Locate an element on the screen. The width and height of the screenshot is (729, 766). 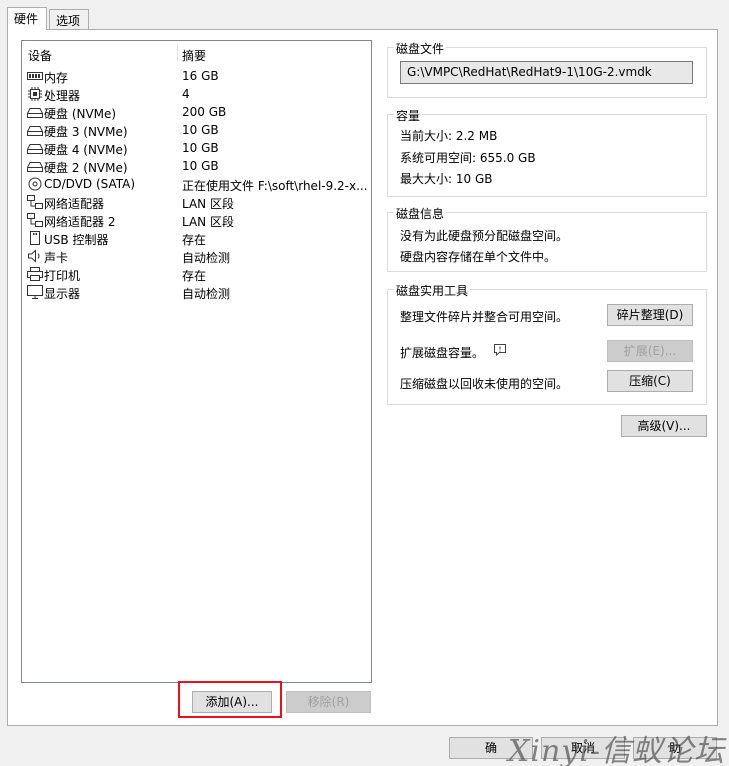
disk-utility-title: 磁盘实用工具 is located at coordinates (432, 290).